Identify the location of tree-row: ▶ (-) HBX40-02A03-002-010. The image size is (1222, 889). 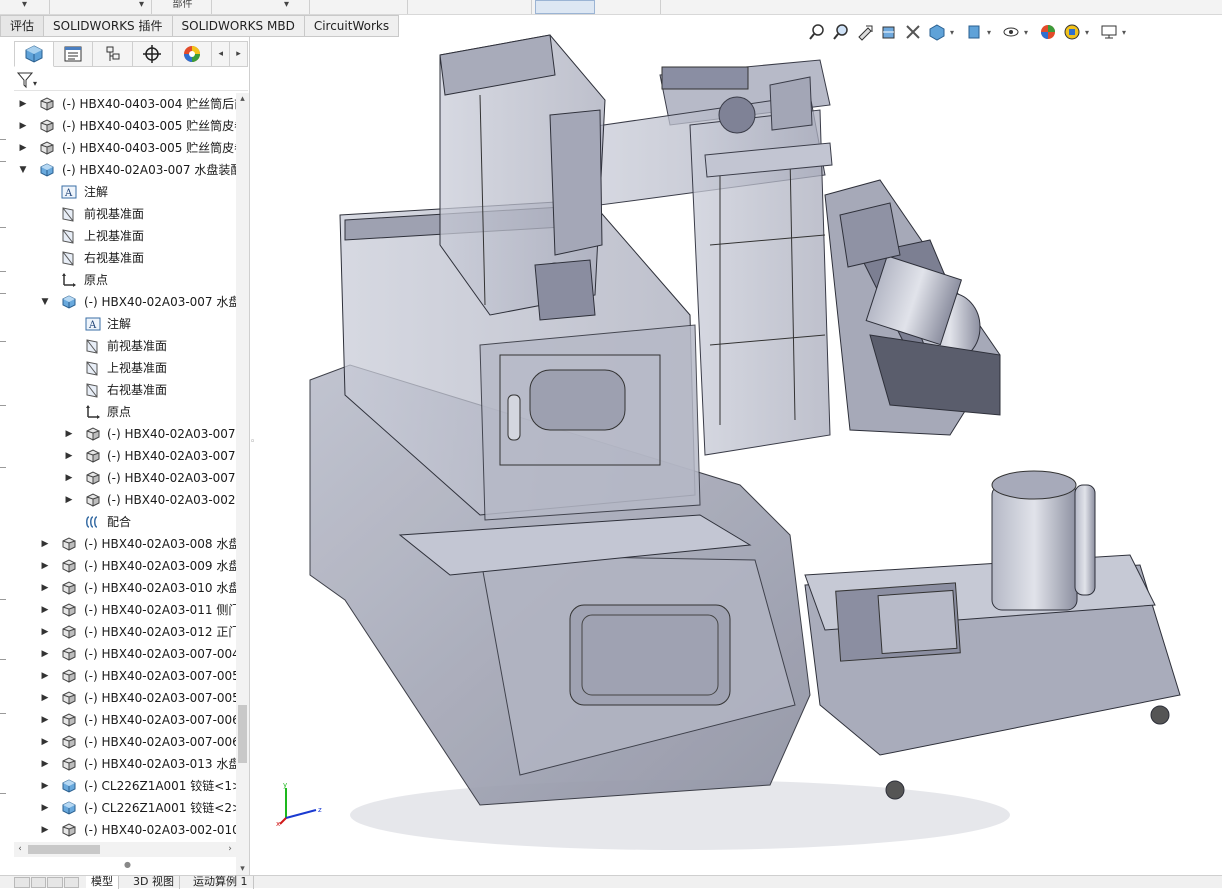
(118, 830).